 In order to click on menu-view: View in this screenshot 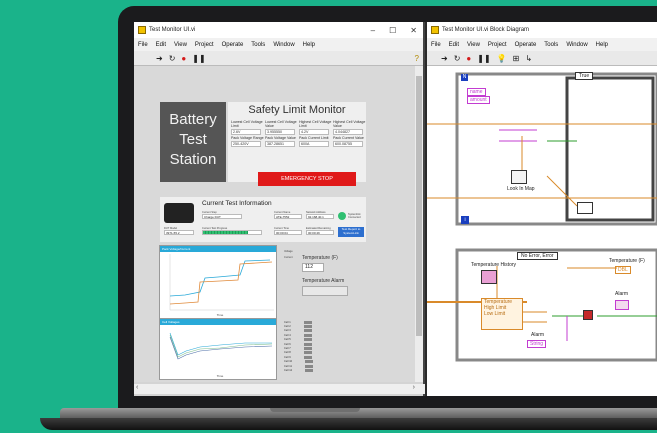, I will do `click(180, 45)`.